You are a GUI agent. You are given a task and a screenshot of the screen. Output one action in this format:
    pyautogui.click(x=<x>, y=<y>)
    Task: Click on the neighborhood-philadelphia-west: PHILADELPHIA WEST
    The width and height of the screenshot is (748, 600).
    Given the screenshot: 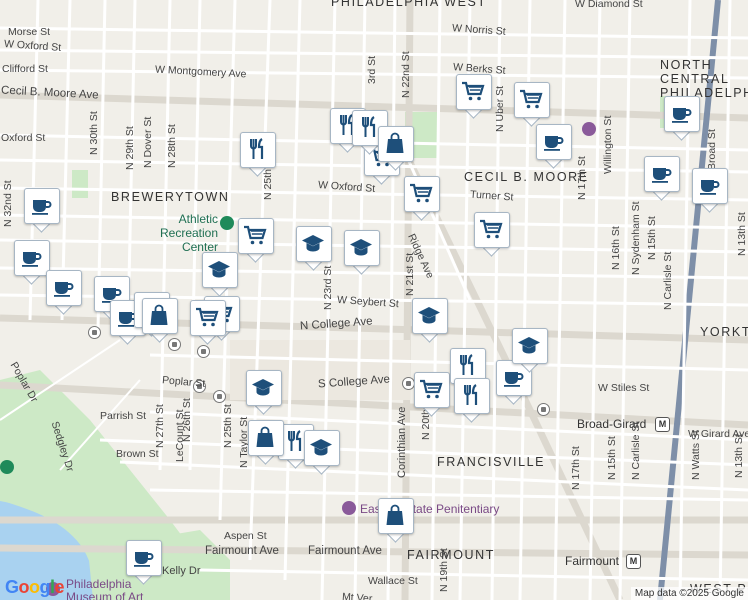 What is the action you would take?
    pyautogui.click(x=409, y=4)
    